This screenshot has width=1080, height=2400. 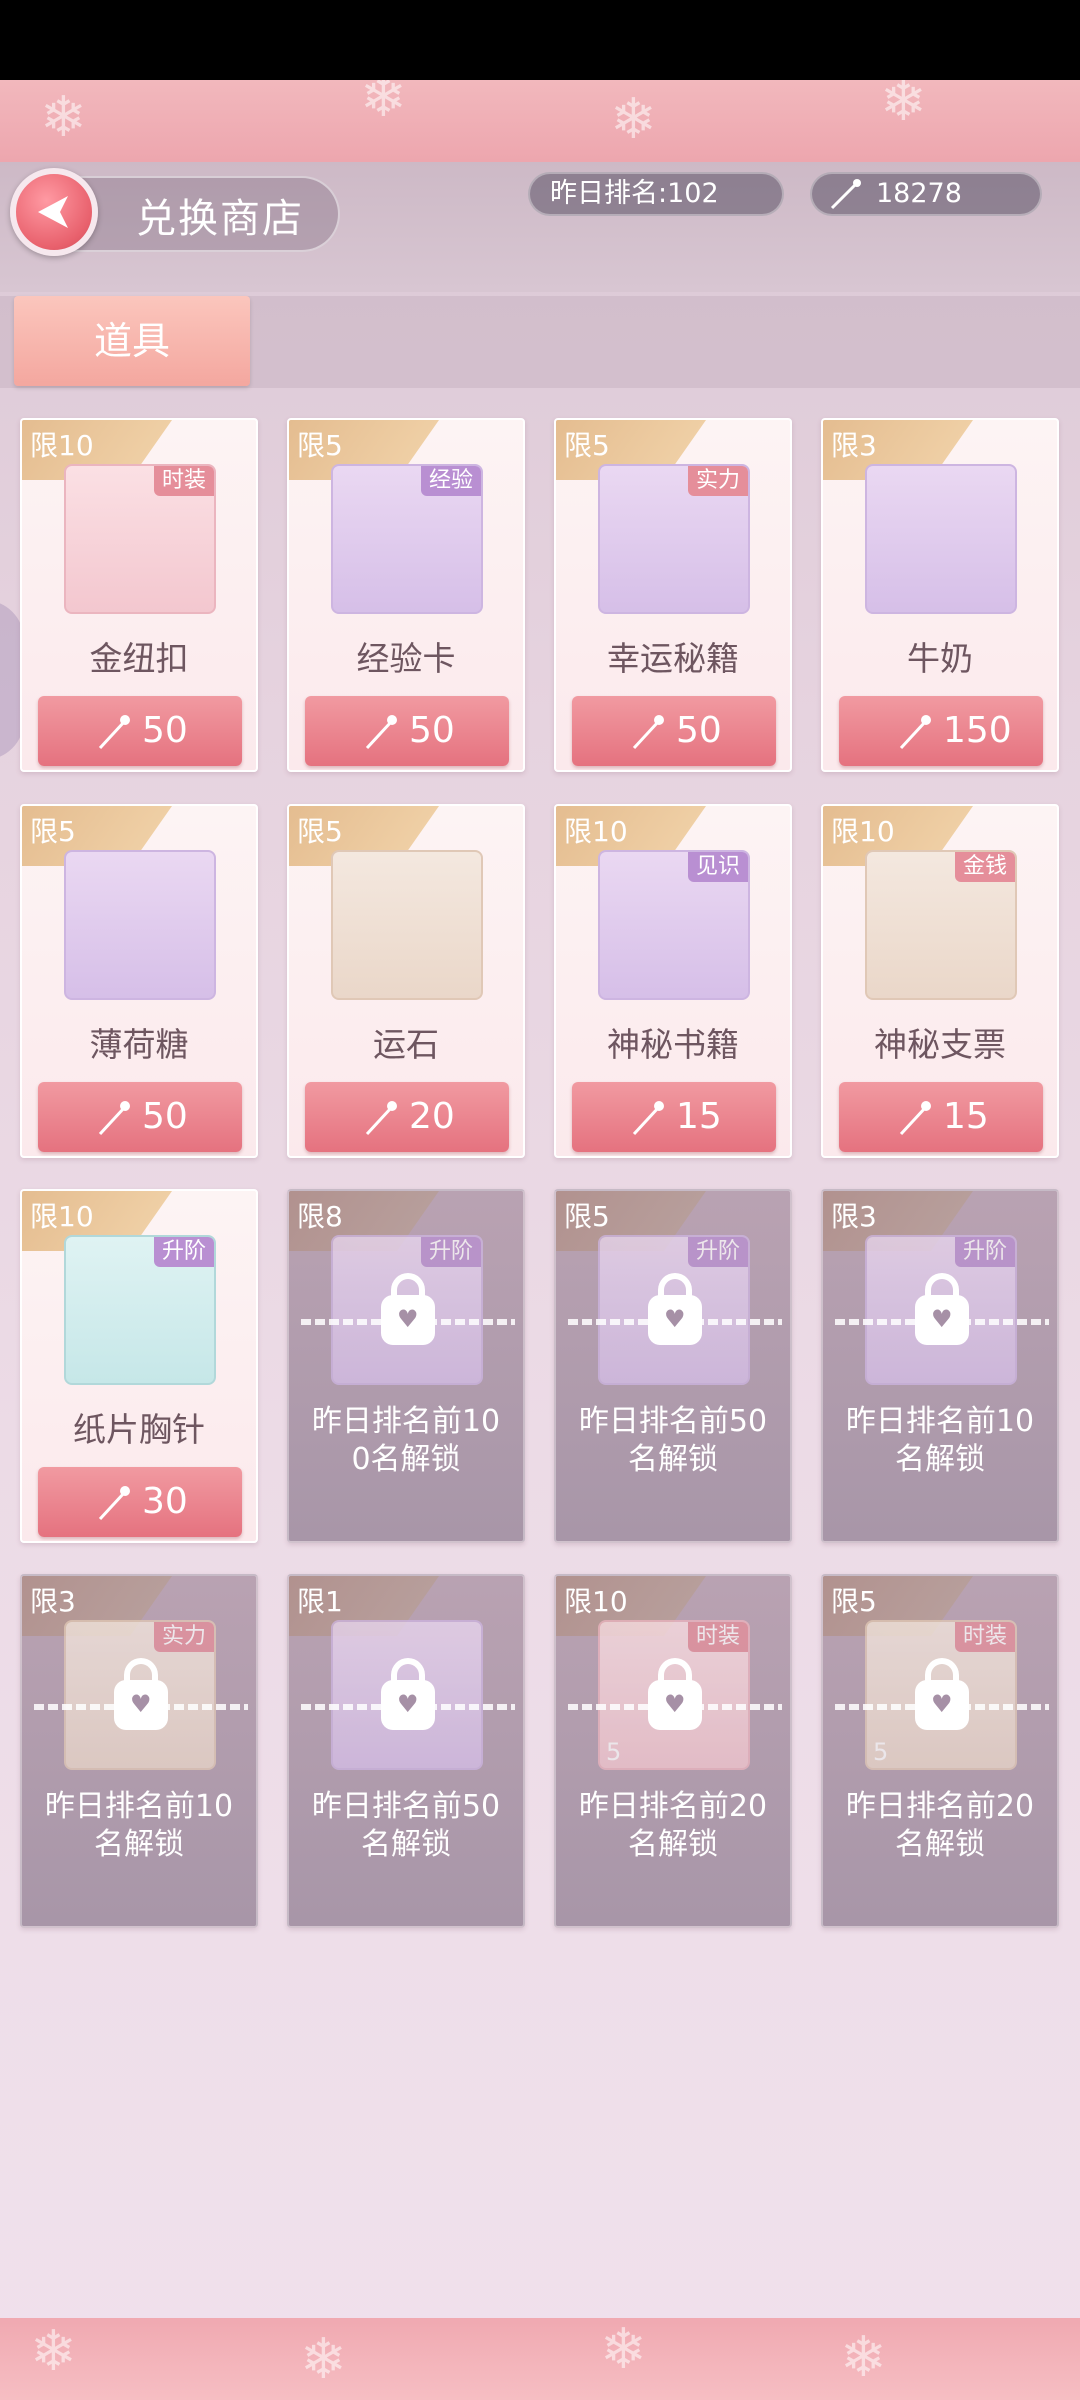 I want to click on shop-item-card: 限10 见识神秘书籍 15, so click(x=673, y=981).